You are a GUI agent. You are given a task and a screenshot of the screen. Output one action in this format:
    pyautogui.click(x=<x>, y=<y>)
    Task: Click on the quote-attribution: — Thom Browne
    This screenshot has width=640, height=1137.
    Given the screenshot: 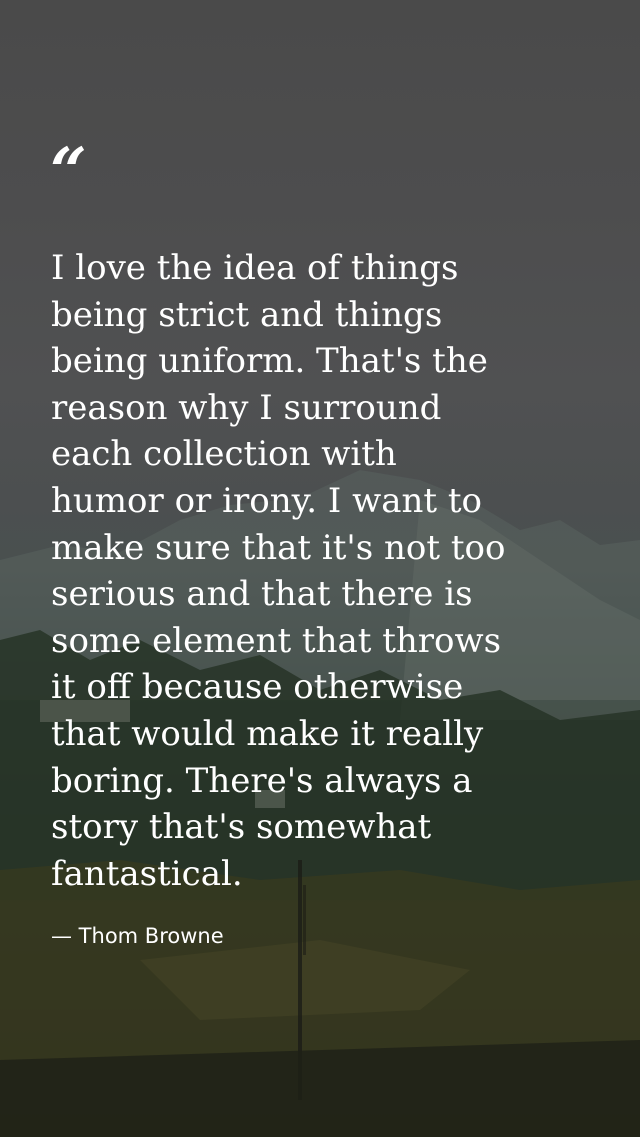 What is the action you would take?
    pyautogui.click(x=137, y=936)
    